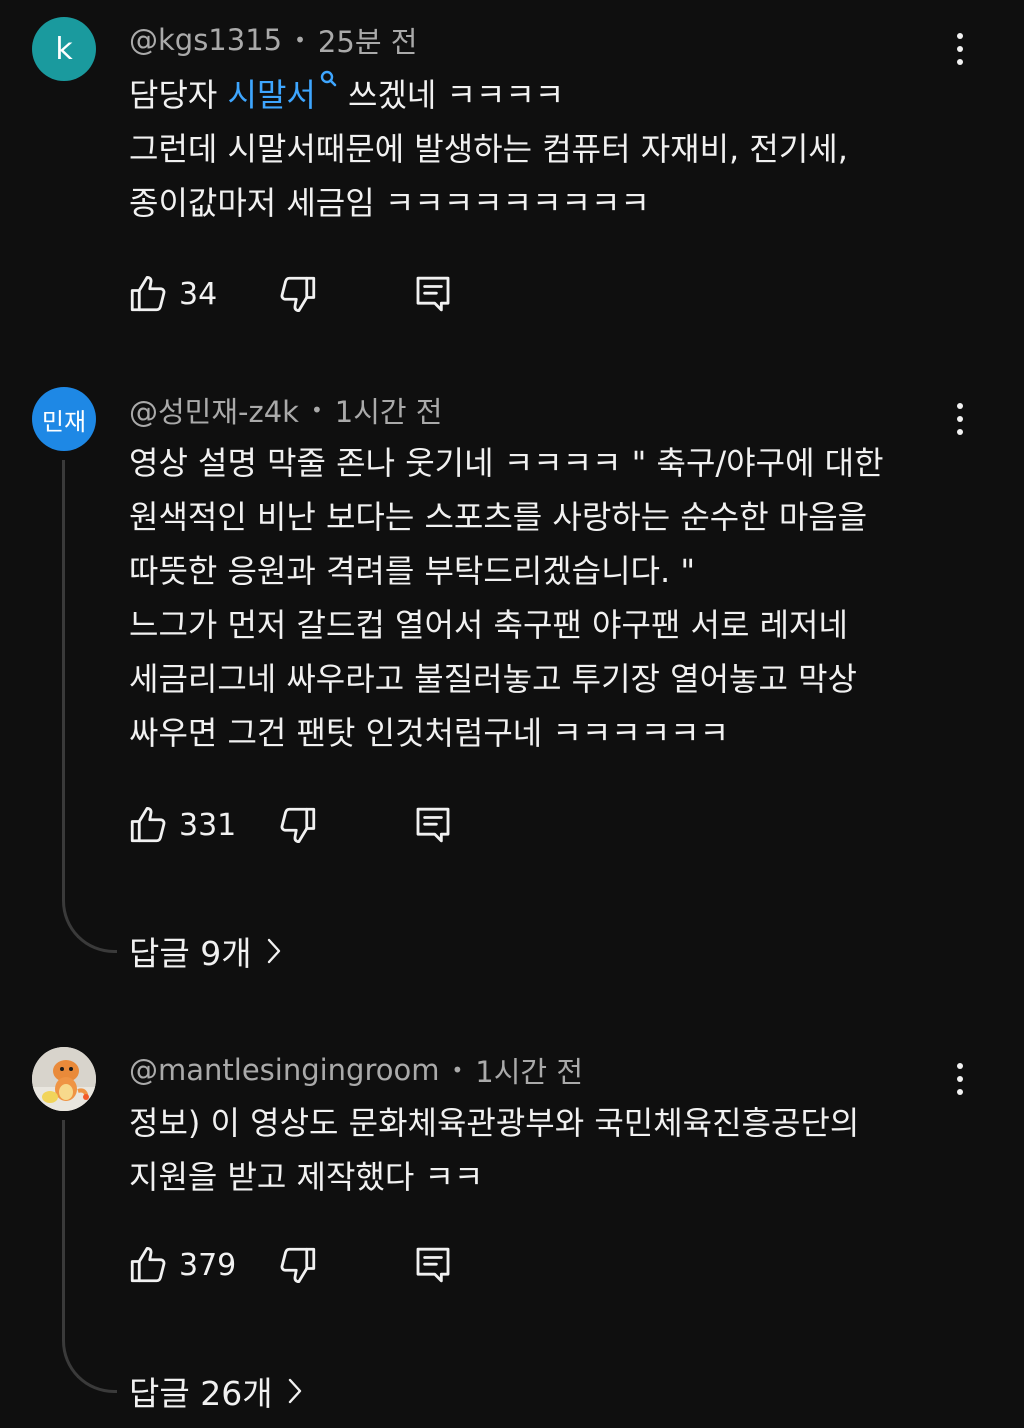 Image resolution: width=1024 pixels, height=1428 pixels. I want to click on comment-line: 정보) 이 영상도 문화체육관광부와 국민체육진흥공단의, so click(494, 1123).